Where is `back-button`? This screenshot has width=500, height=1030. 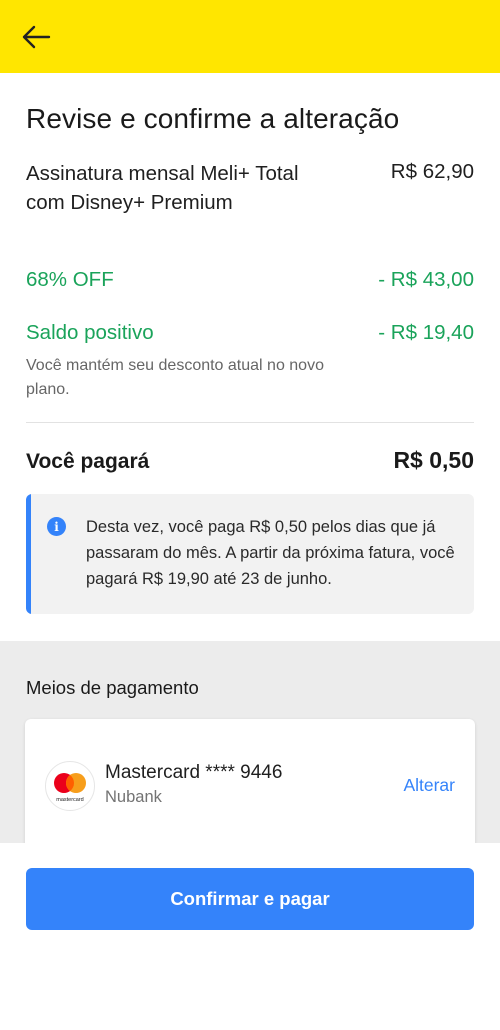 back-button is located at coordinates (36, 37).